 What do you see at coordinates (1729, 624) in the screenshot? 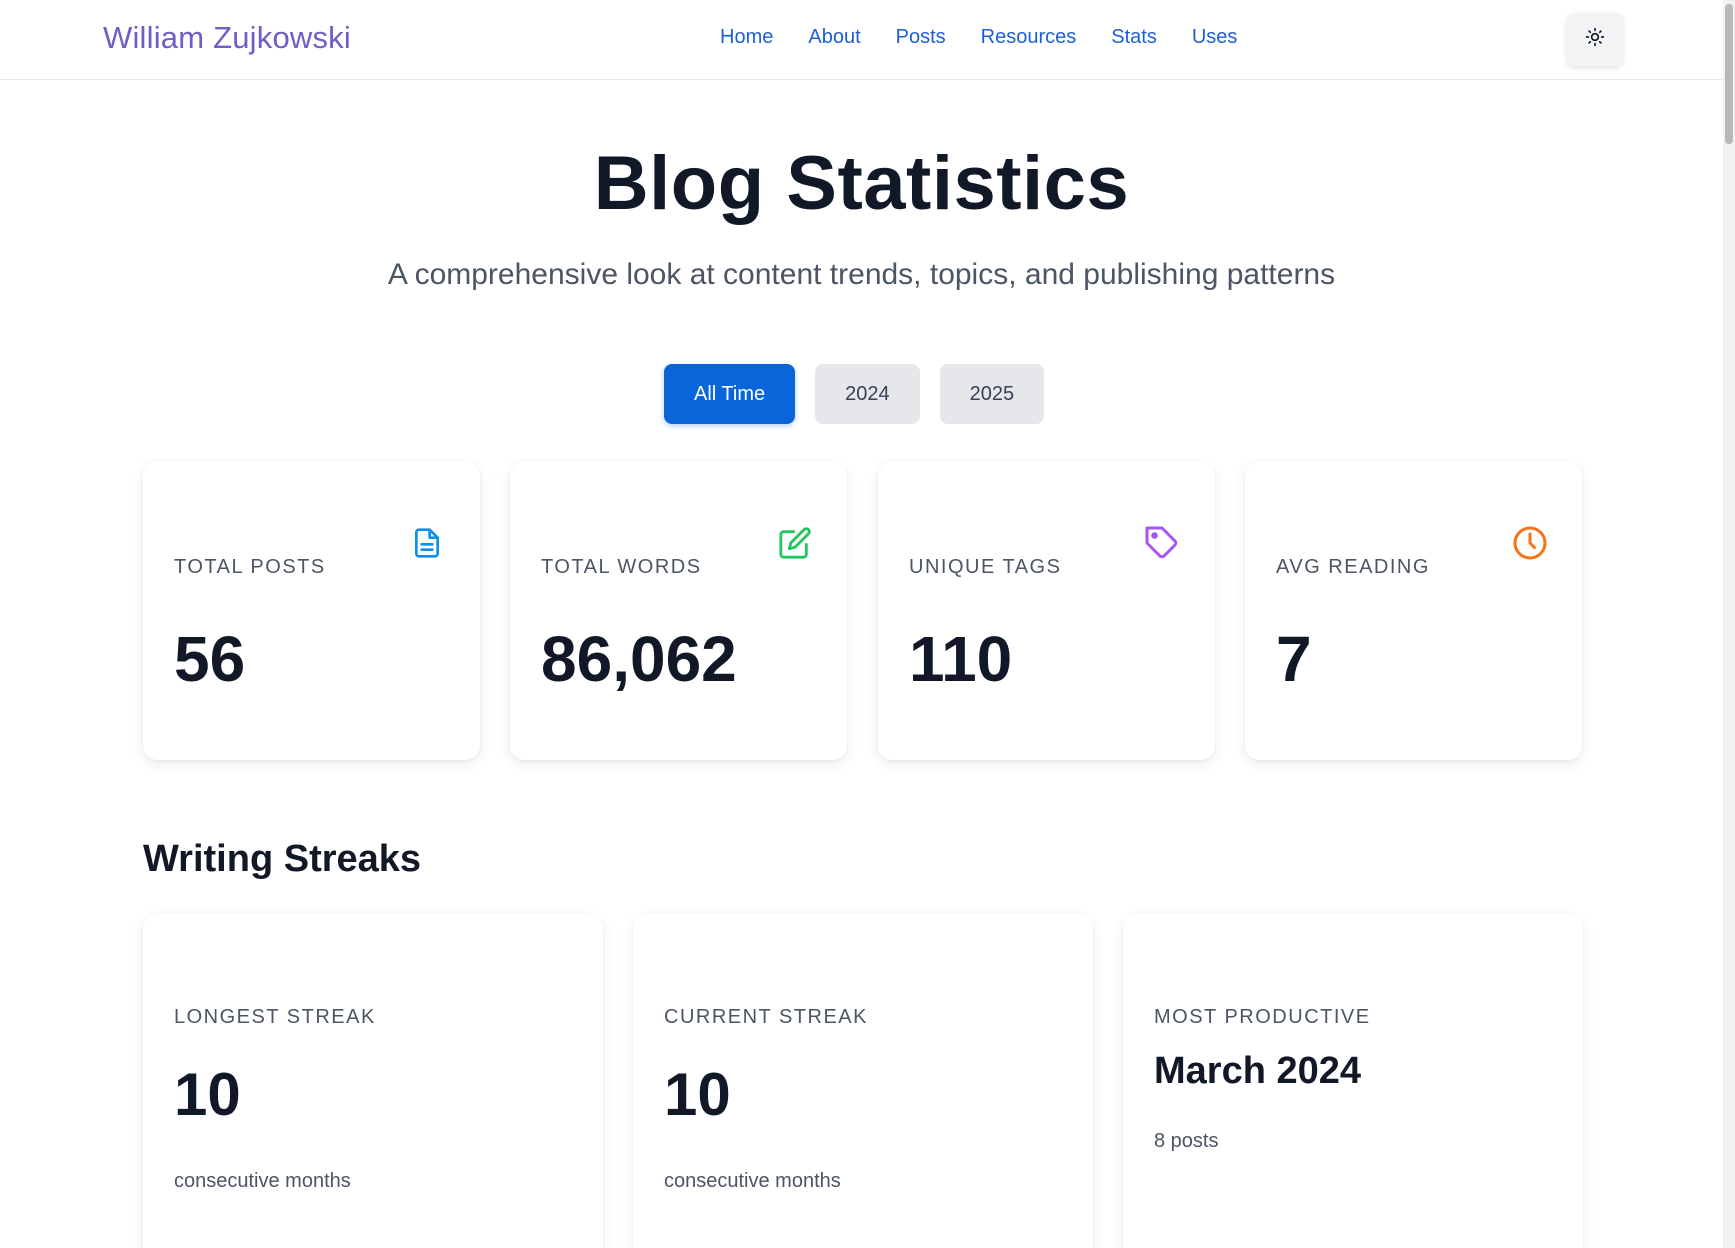
I see `page-scrollbar` at bounding box center [1729, 624].